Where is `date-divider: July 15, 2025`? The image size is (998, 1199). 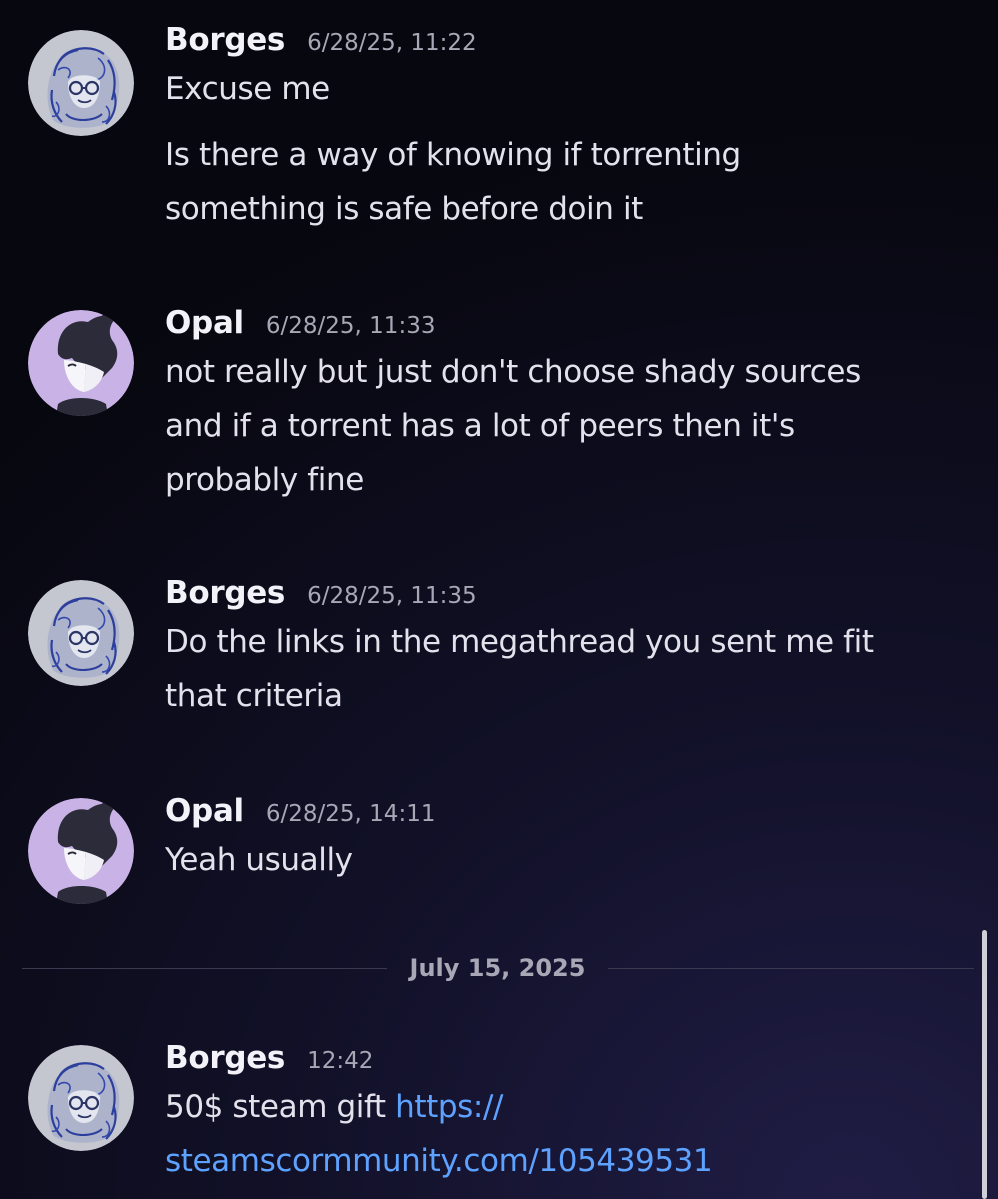
date-divider: July 15, 2025 is located at coordinates (498, 969).